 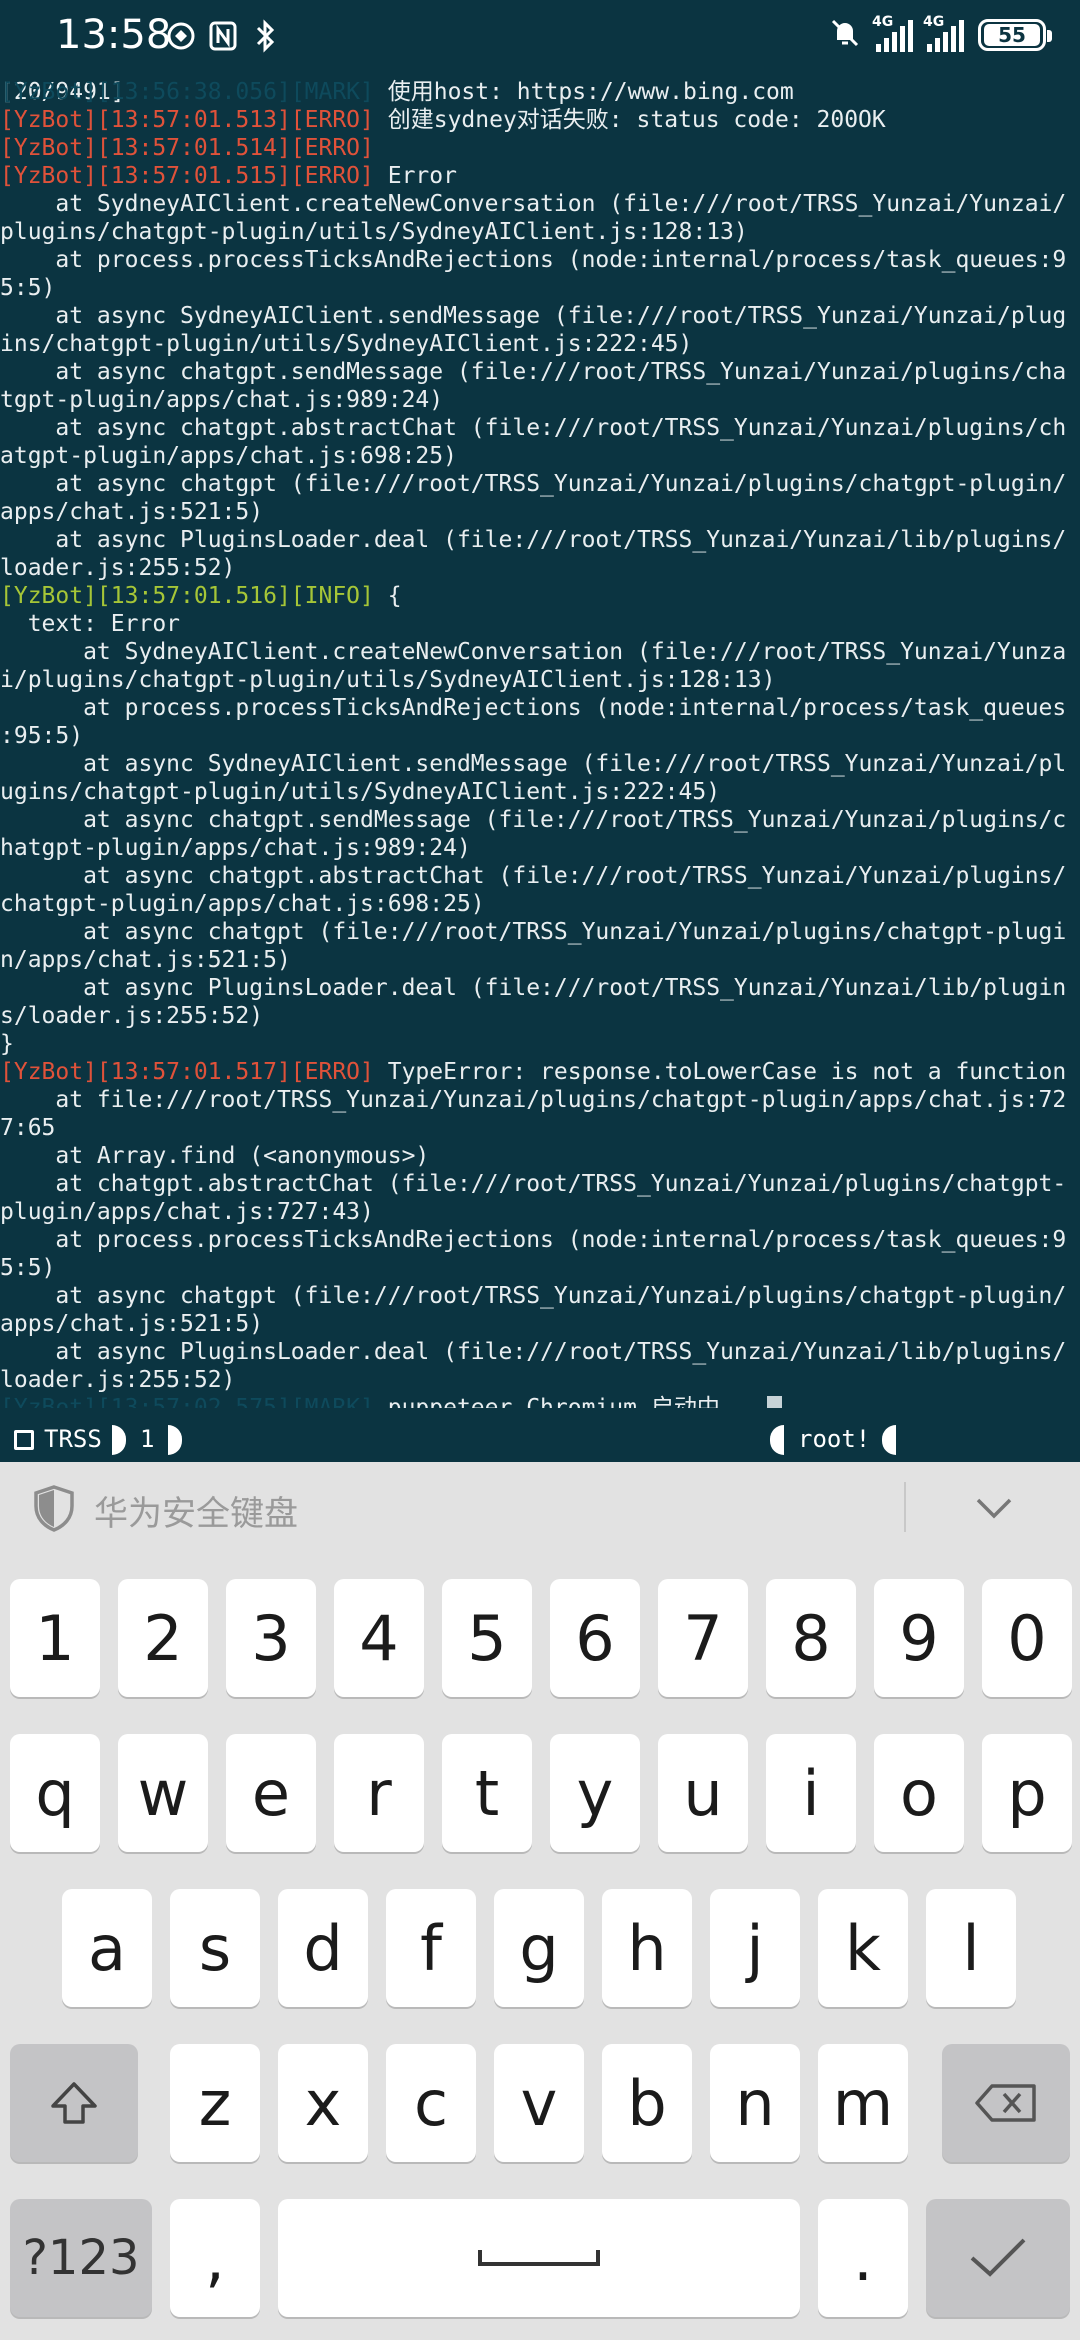 I want to click on period-key: ., so click(x=863, y=2258).